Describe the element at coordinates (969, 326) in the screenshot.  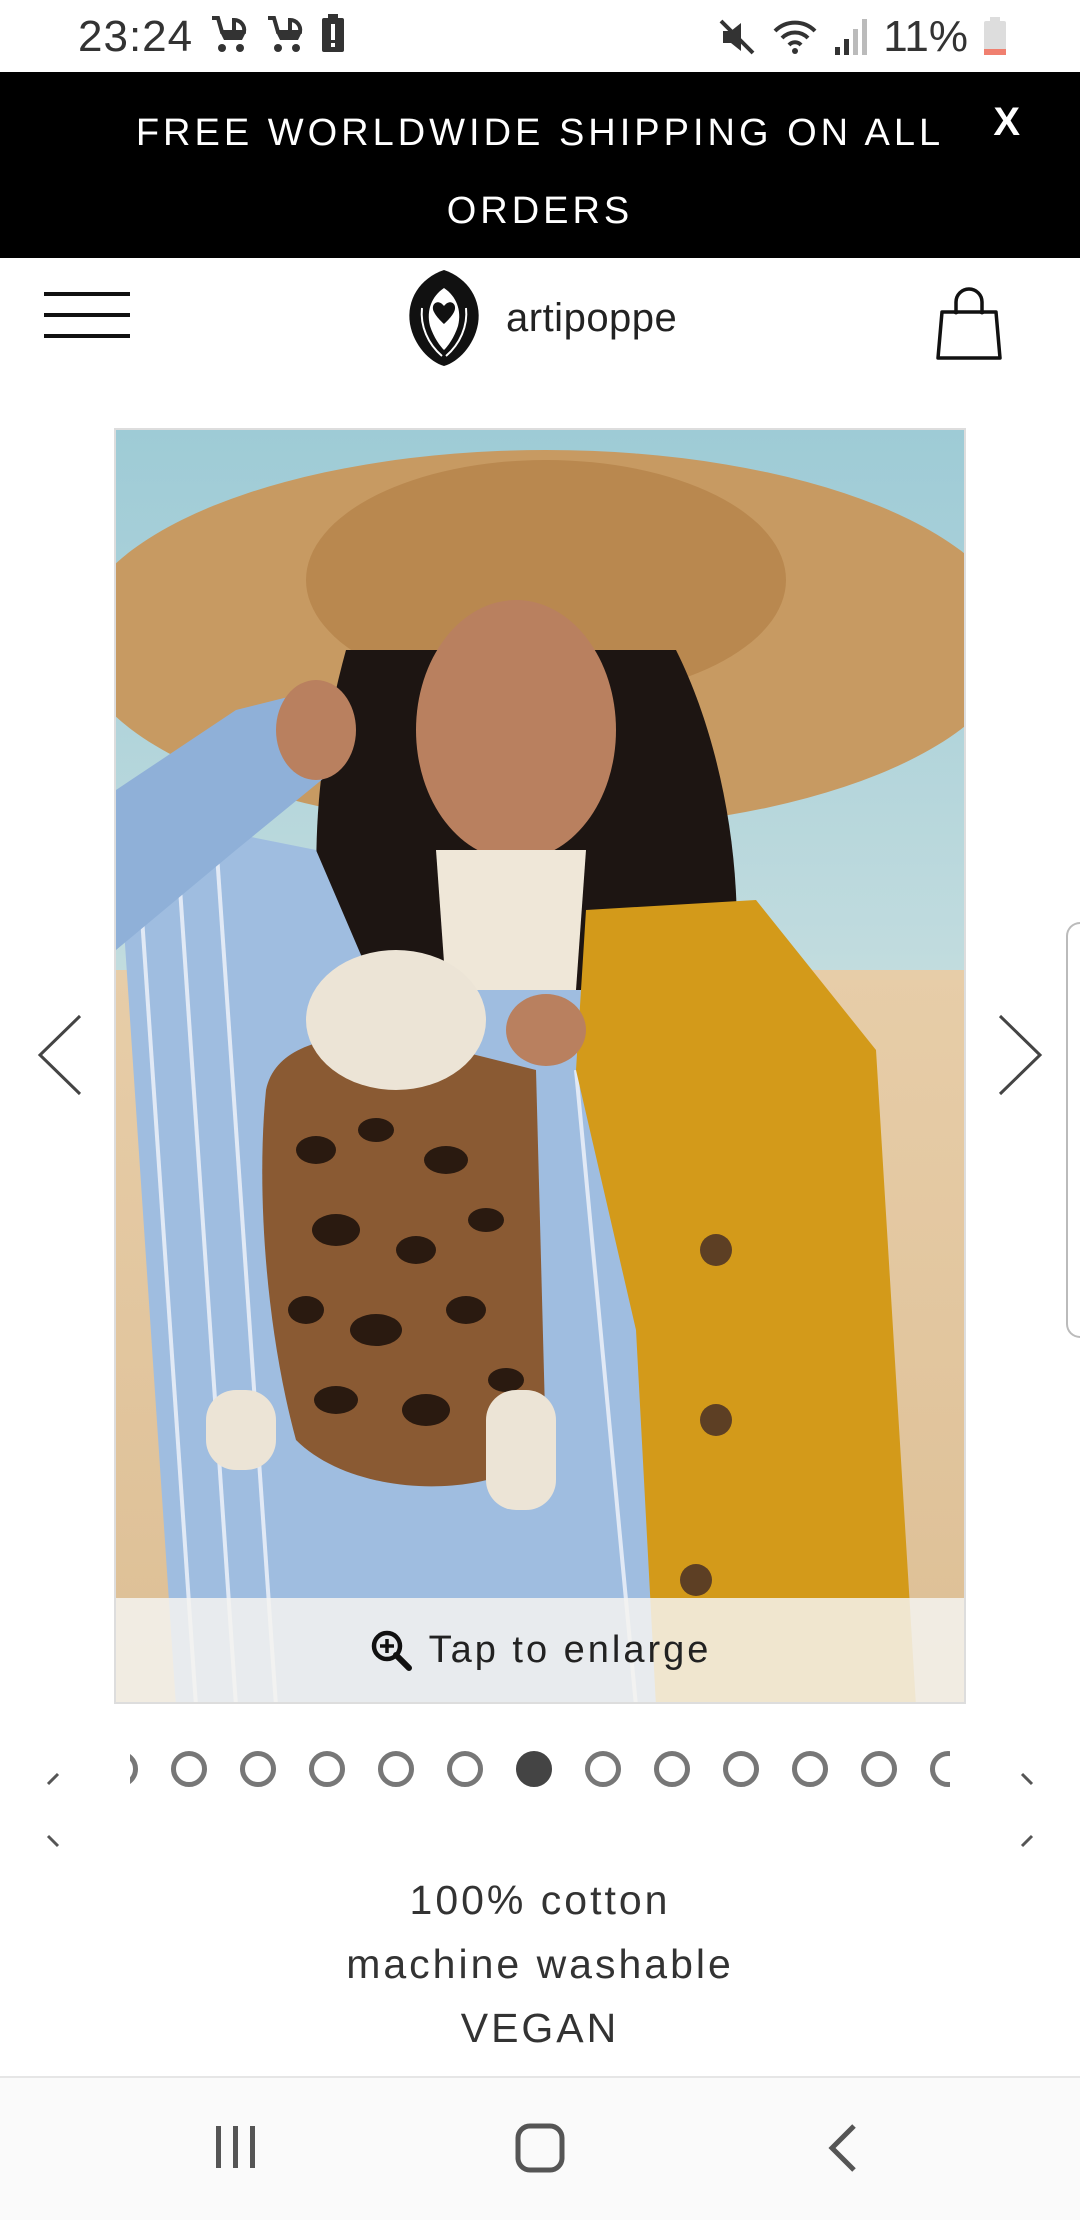
I see `shopping-bag-icon` at that location.